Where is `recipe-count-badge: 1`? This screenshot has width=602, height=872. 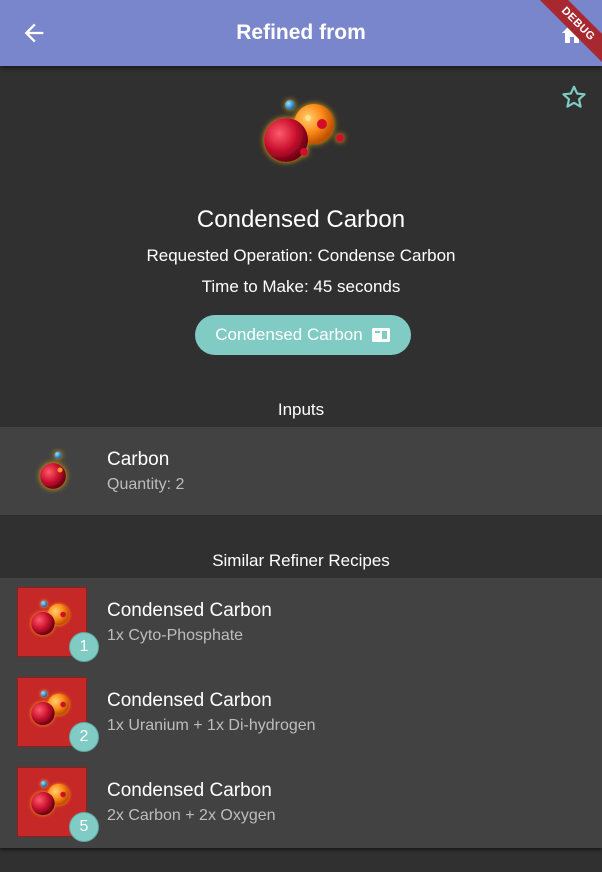
recipe-count-badge: 1 is located at coordinates (84, 647).